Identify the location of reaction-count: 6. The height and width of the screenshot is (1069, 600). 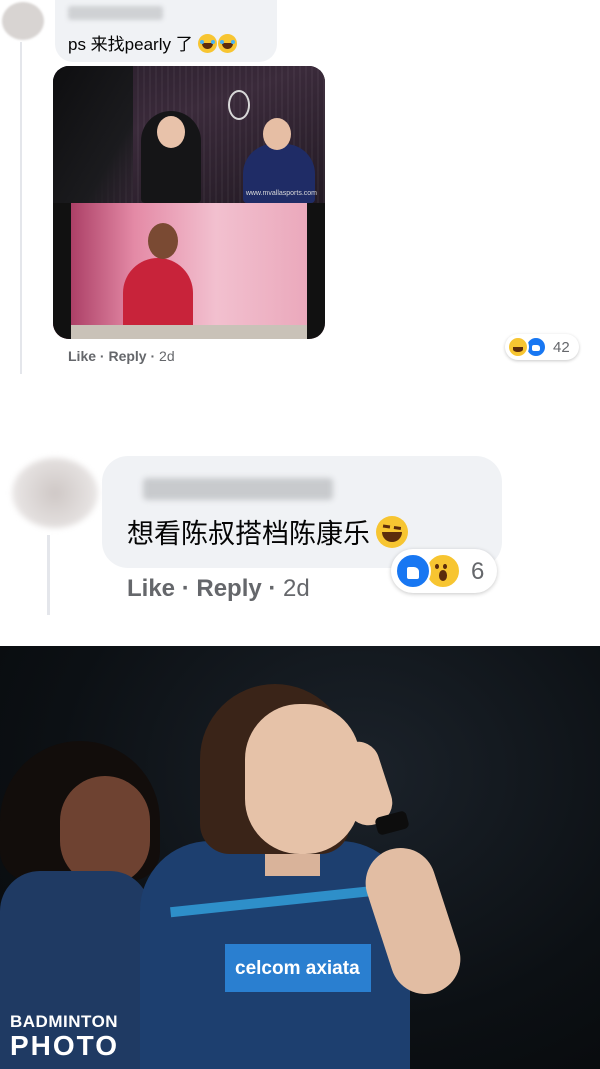
(478, 571).